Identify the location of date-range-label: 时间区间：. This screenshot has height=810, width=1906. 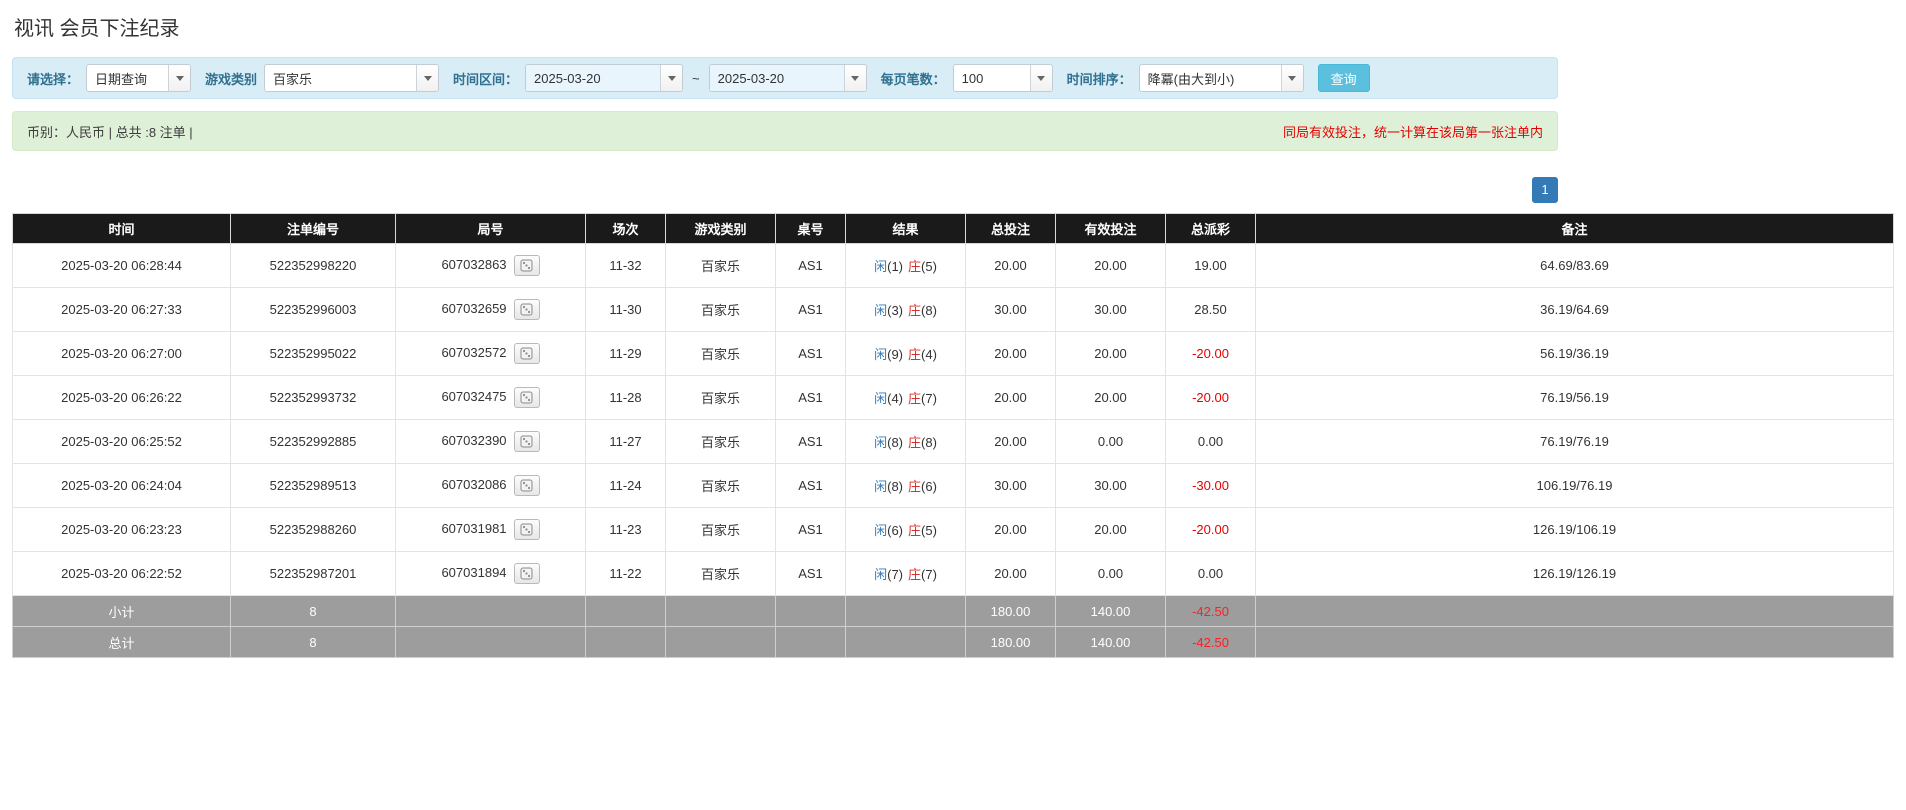
(486, 79).